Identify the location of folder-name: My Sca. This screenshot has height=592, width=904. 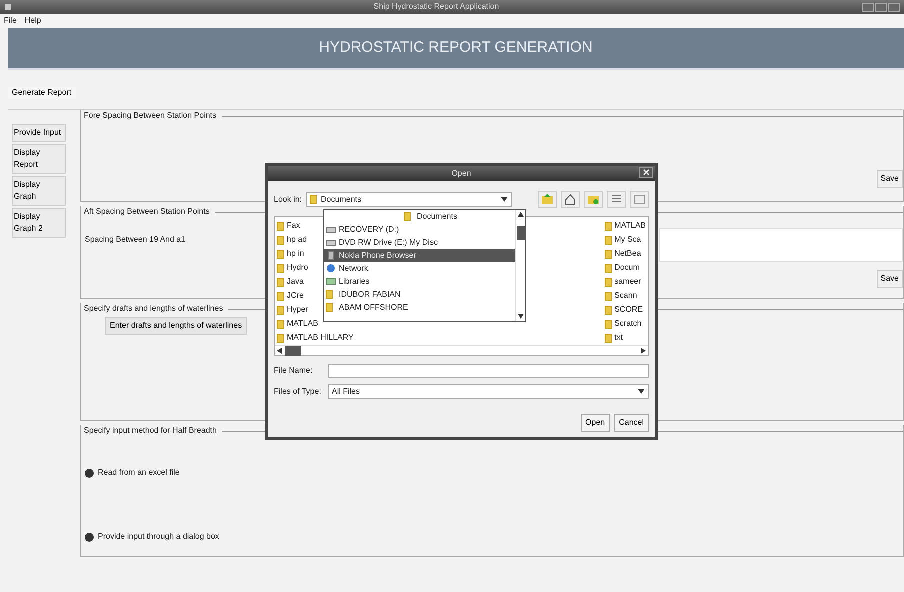
(628, 240).